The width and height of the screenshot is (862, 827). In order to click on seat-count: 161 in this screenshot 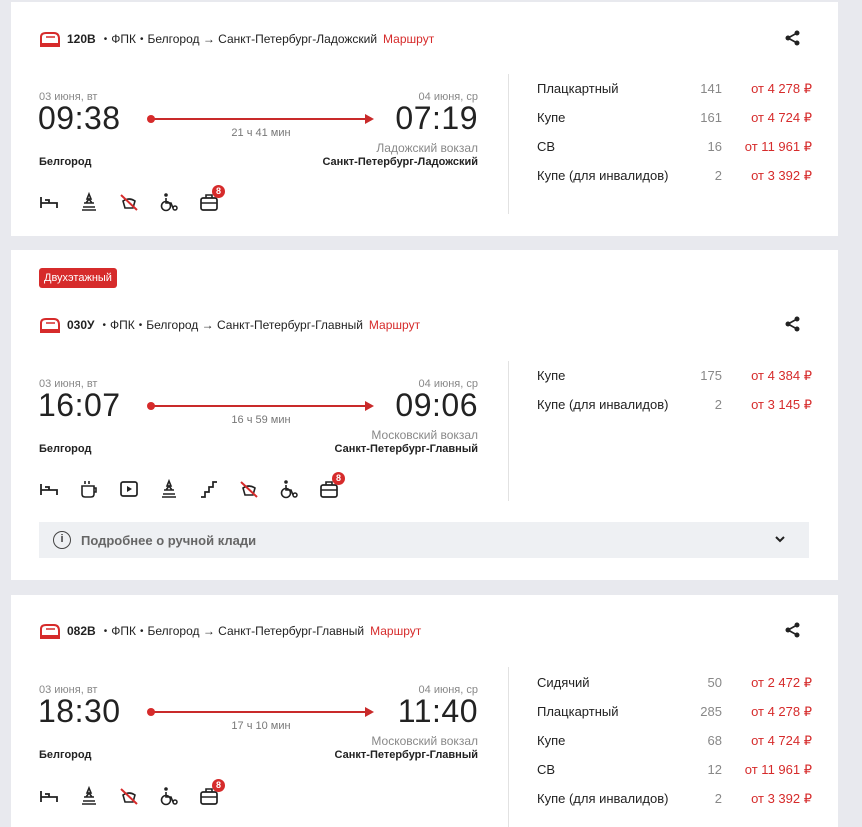, I will do `click(711, 117)`.